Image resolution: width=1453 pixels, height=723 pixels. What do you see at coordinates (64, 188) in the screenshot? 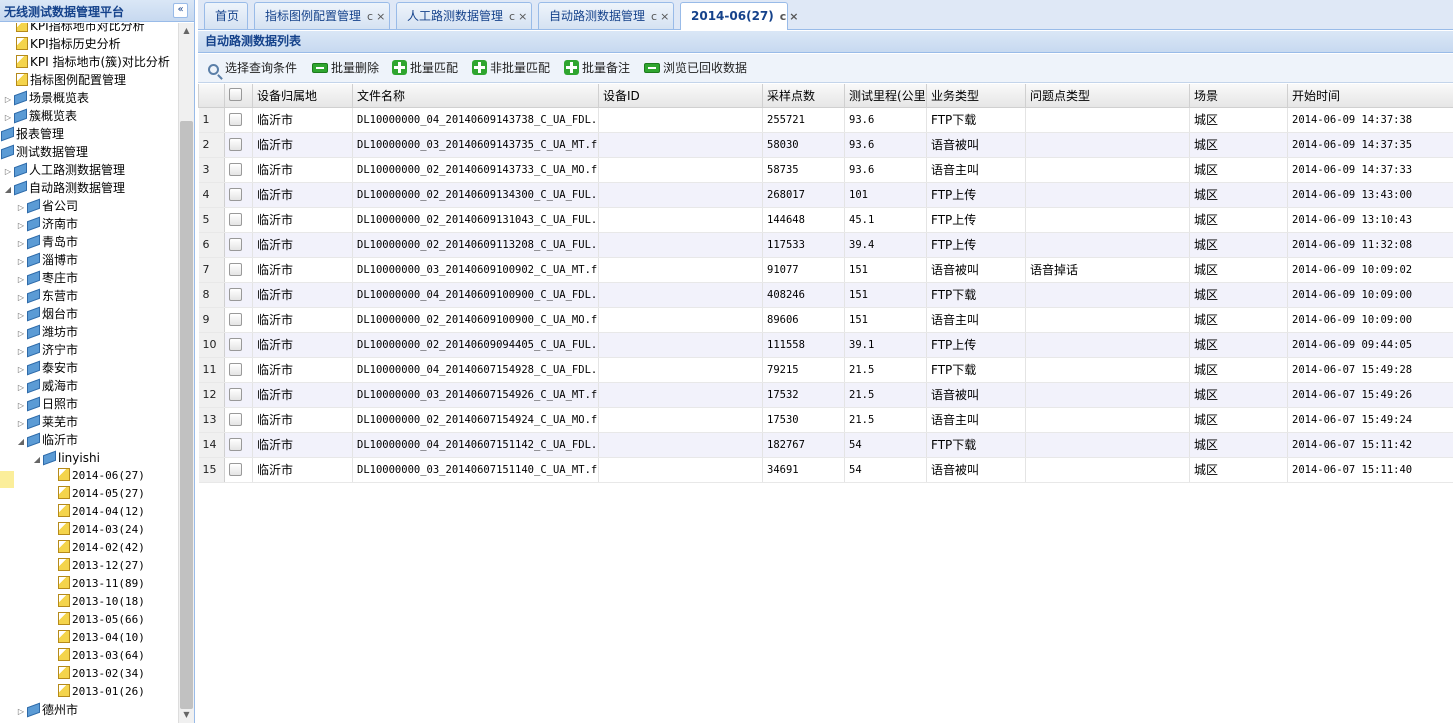
I see `tree-node: ◢ 自动路测数据管理` at bounding box center [64, 188].